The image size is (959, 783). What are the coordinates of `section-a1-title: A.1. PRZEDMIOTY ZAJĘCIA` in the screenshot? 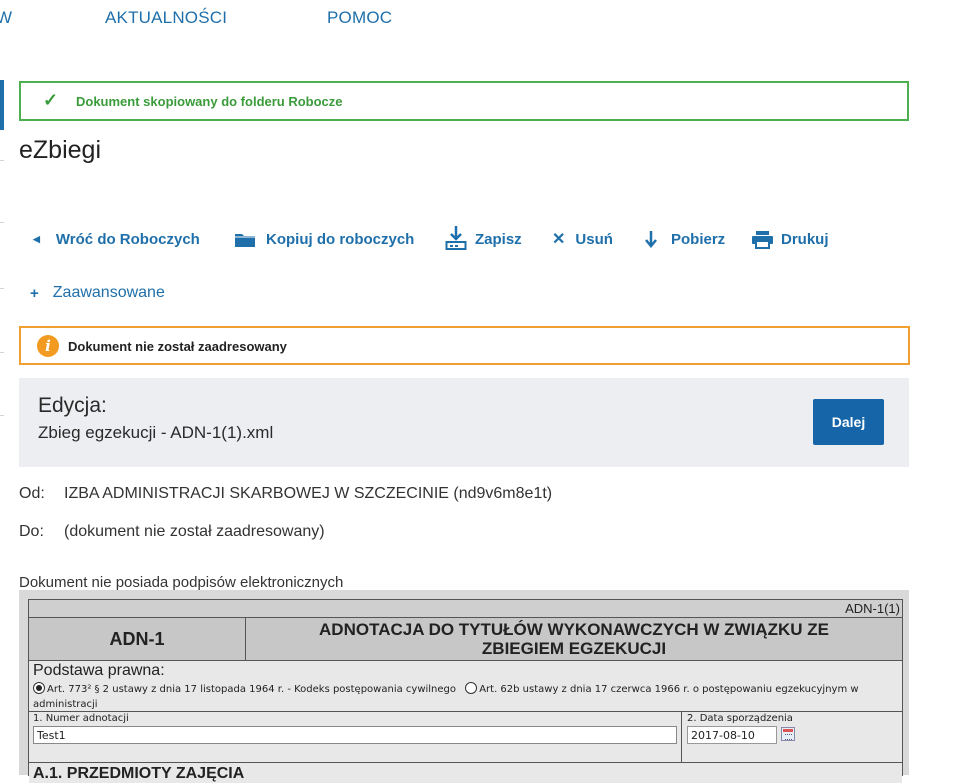 It's located at (139, 773).